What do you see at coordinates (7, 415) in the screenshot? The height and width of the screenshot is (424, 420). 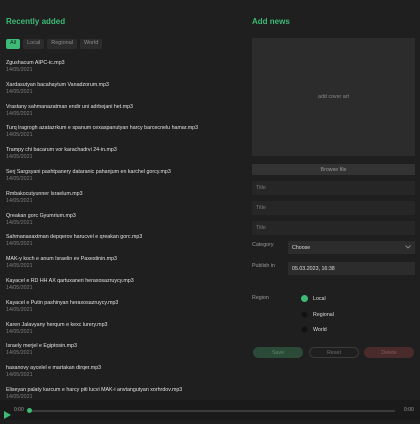 I see `play-icon` at bounding box center [7, 415].